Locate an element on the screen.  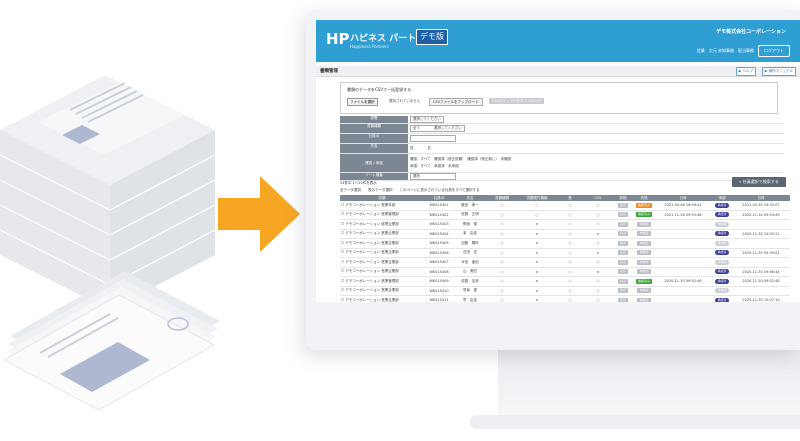
doc-name-cell: ☐ デモコーポレーション 営業管理部 is located at coordinates (382, 281).